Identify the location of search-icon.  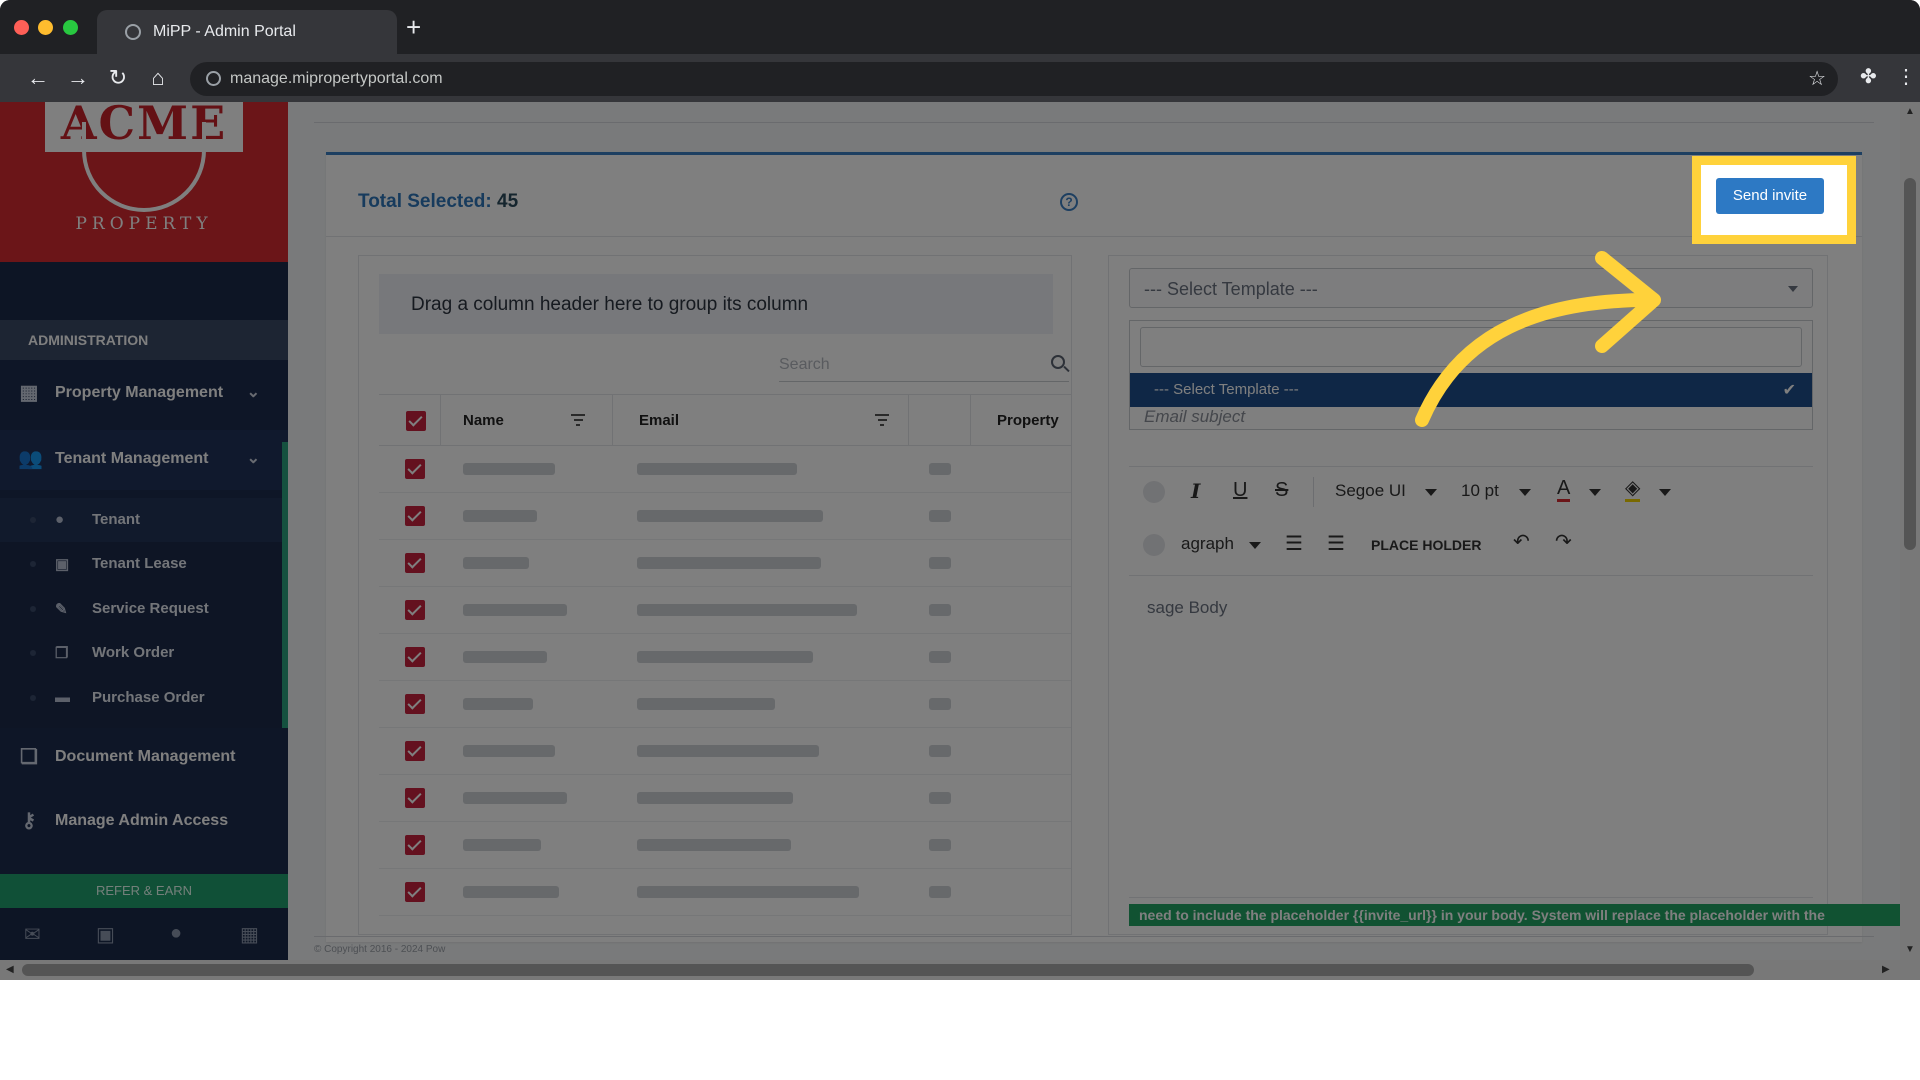
(1058, 362).